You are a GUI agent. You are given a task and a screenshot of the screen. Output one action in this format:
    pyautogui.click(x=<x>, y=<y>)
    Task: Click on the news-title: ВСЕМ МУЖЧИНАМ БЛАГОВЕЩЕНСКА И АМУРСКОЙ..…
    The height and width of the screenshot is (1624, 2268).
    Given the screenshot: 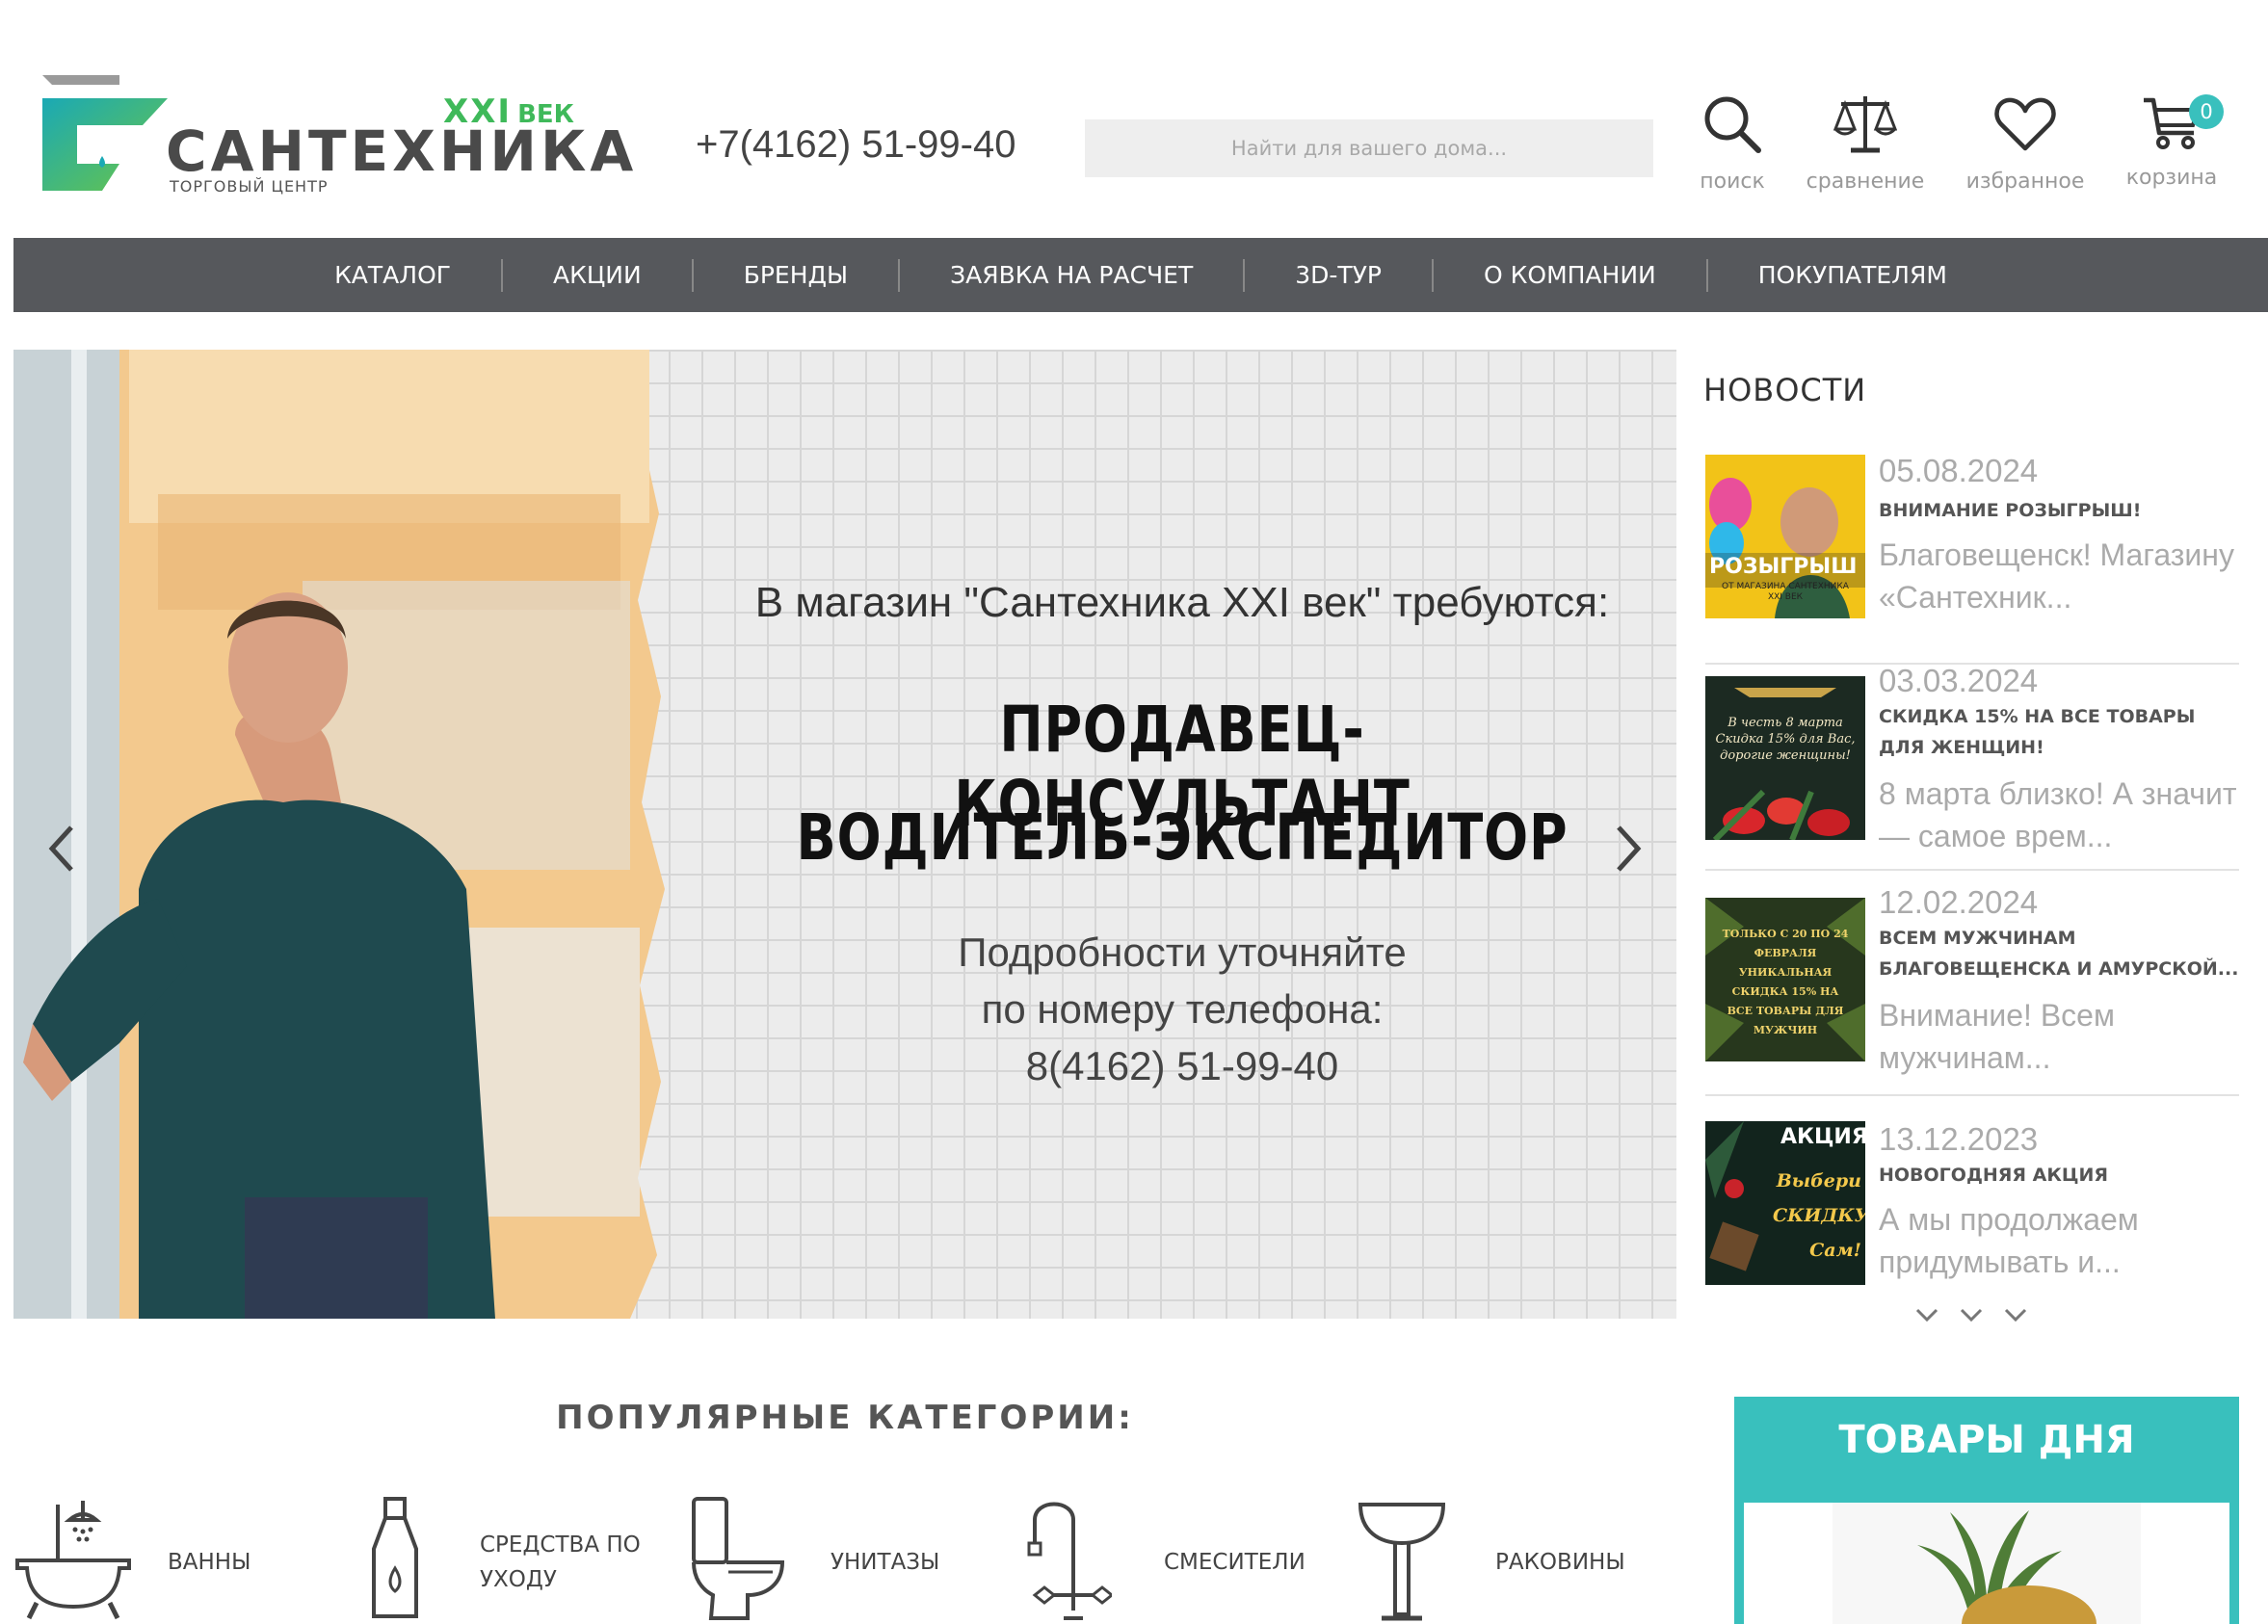 What is the action you would take?
    pyautogui.click(x=2059, y=953)
    